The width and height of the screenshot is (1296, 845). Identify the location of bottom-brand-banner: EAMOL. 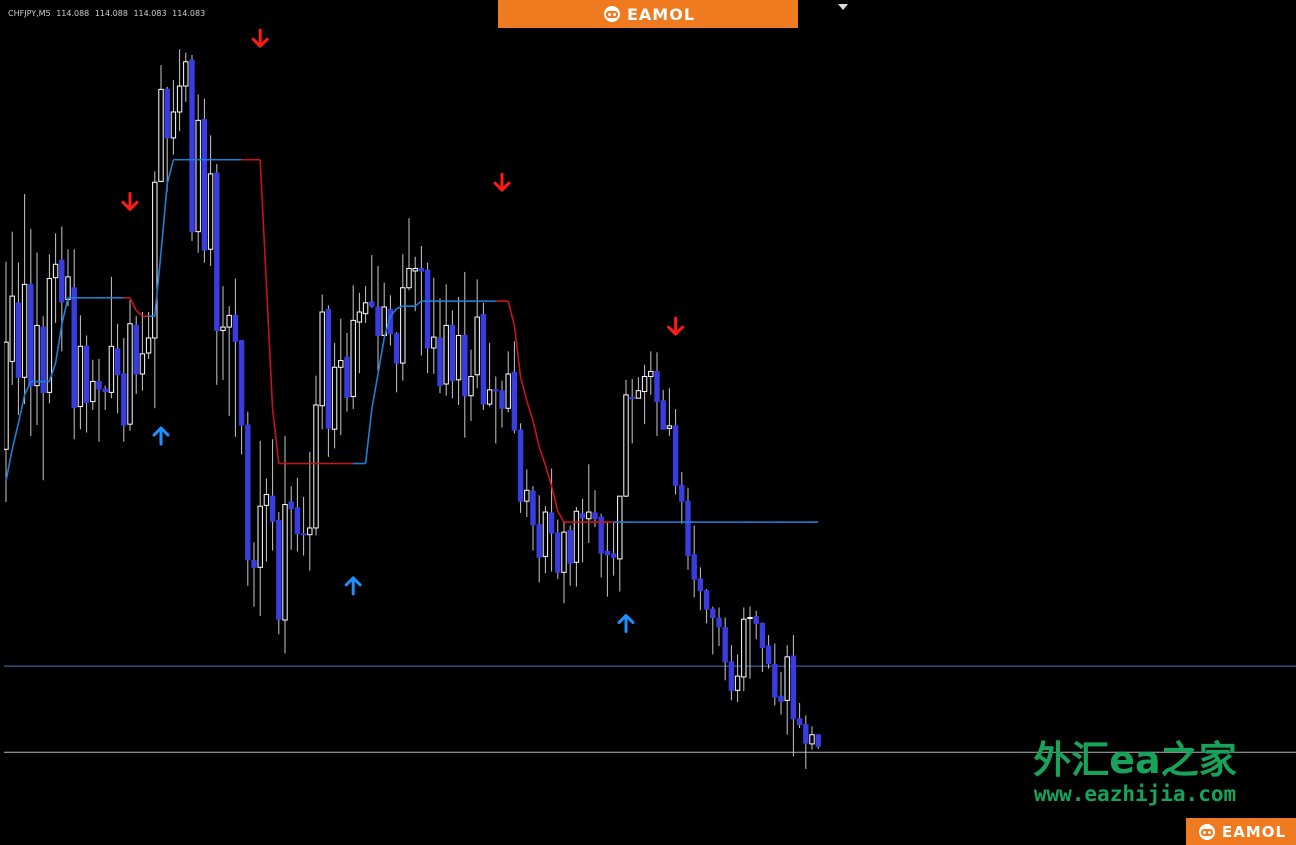
(1241, 831).